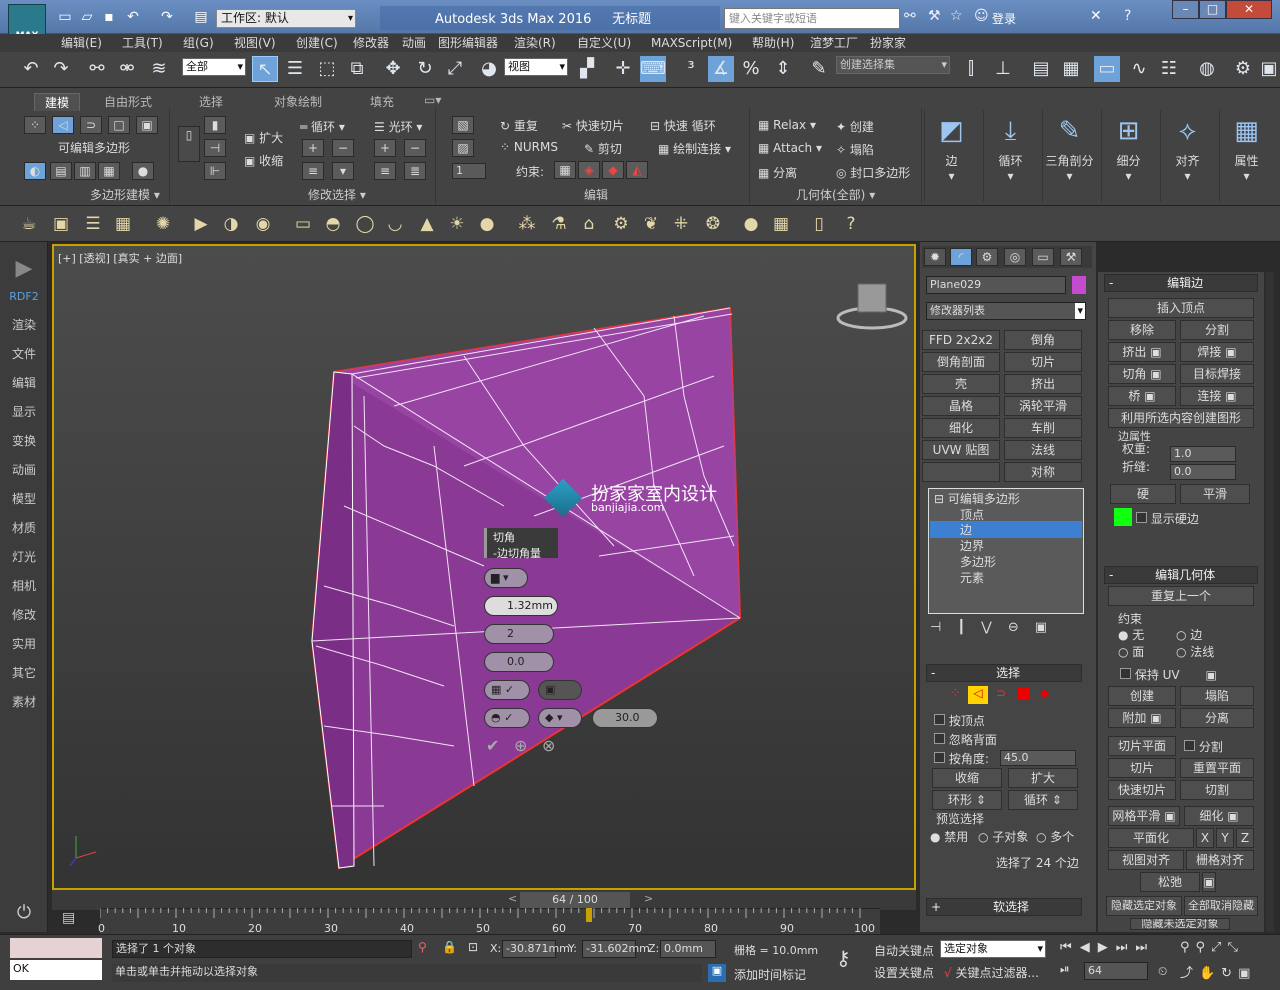 This screenshot has width=1280, height=990. I want to click on open-file-icon: ▱, so click(87, 17).